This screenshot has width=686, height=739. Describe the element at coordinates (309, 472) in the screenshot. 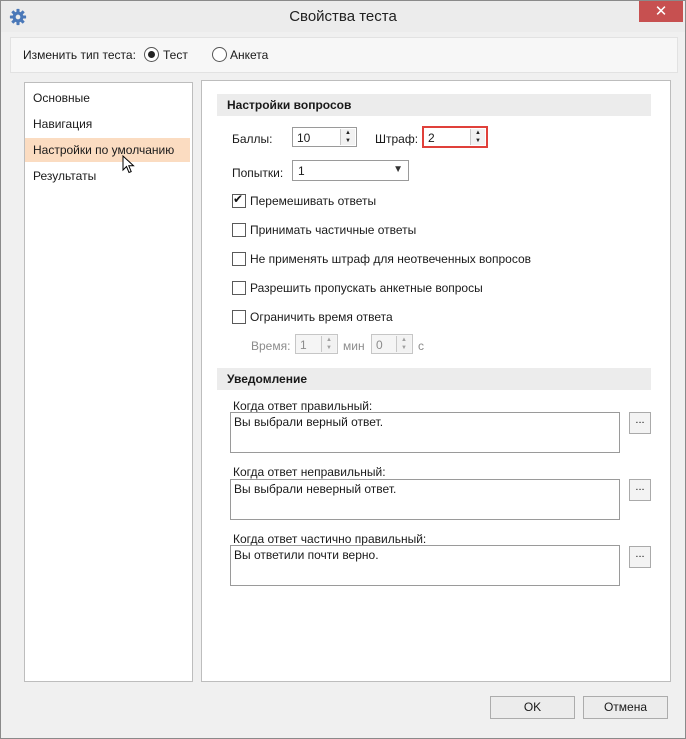

I see `incorrect-feedback-label: Когда ответ неправильный:` at that location.